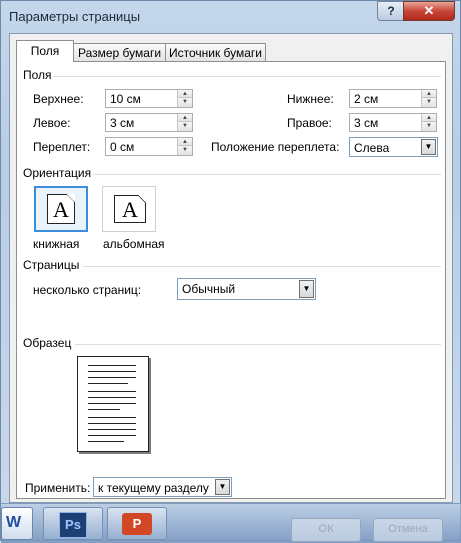 The image size is (461, 543). I want to click on gutter-position-value: Слева, so click(372, 148).